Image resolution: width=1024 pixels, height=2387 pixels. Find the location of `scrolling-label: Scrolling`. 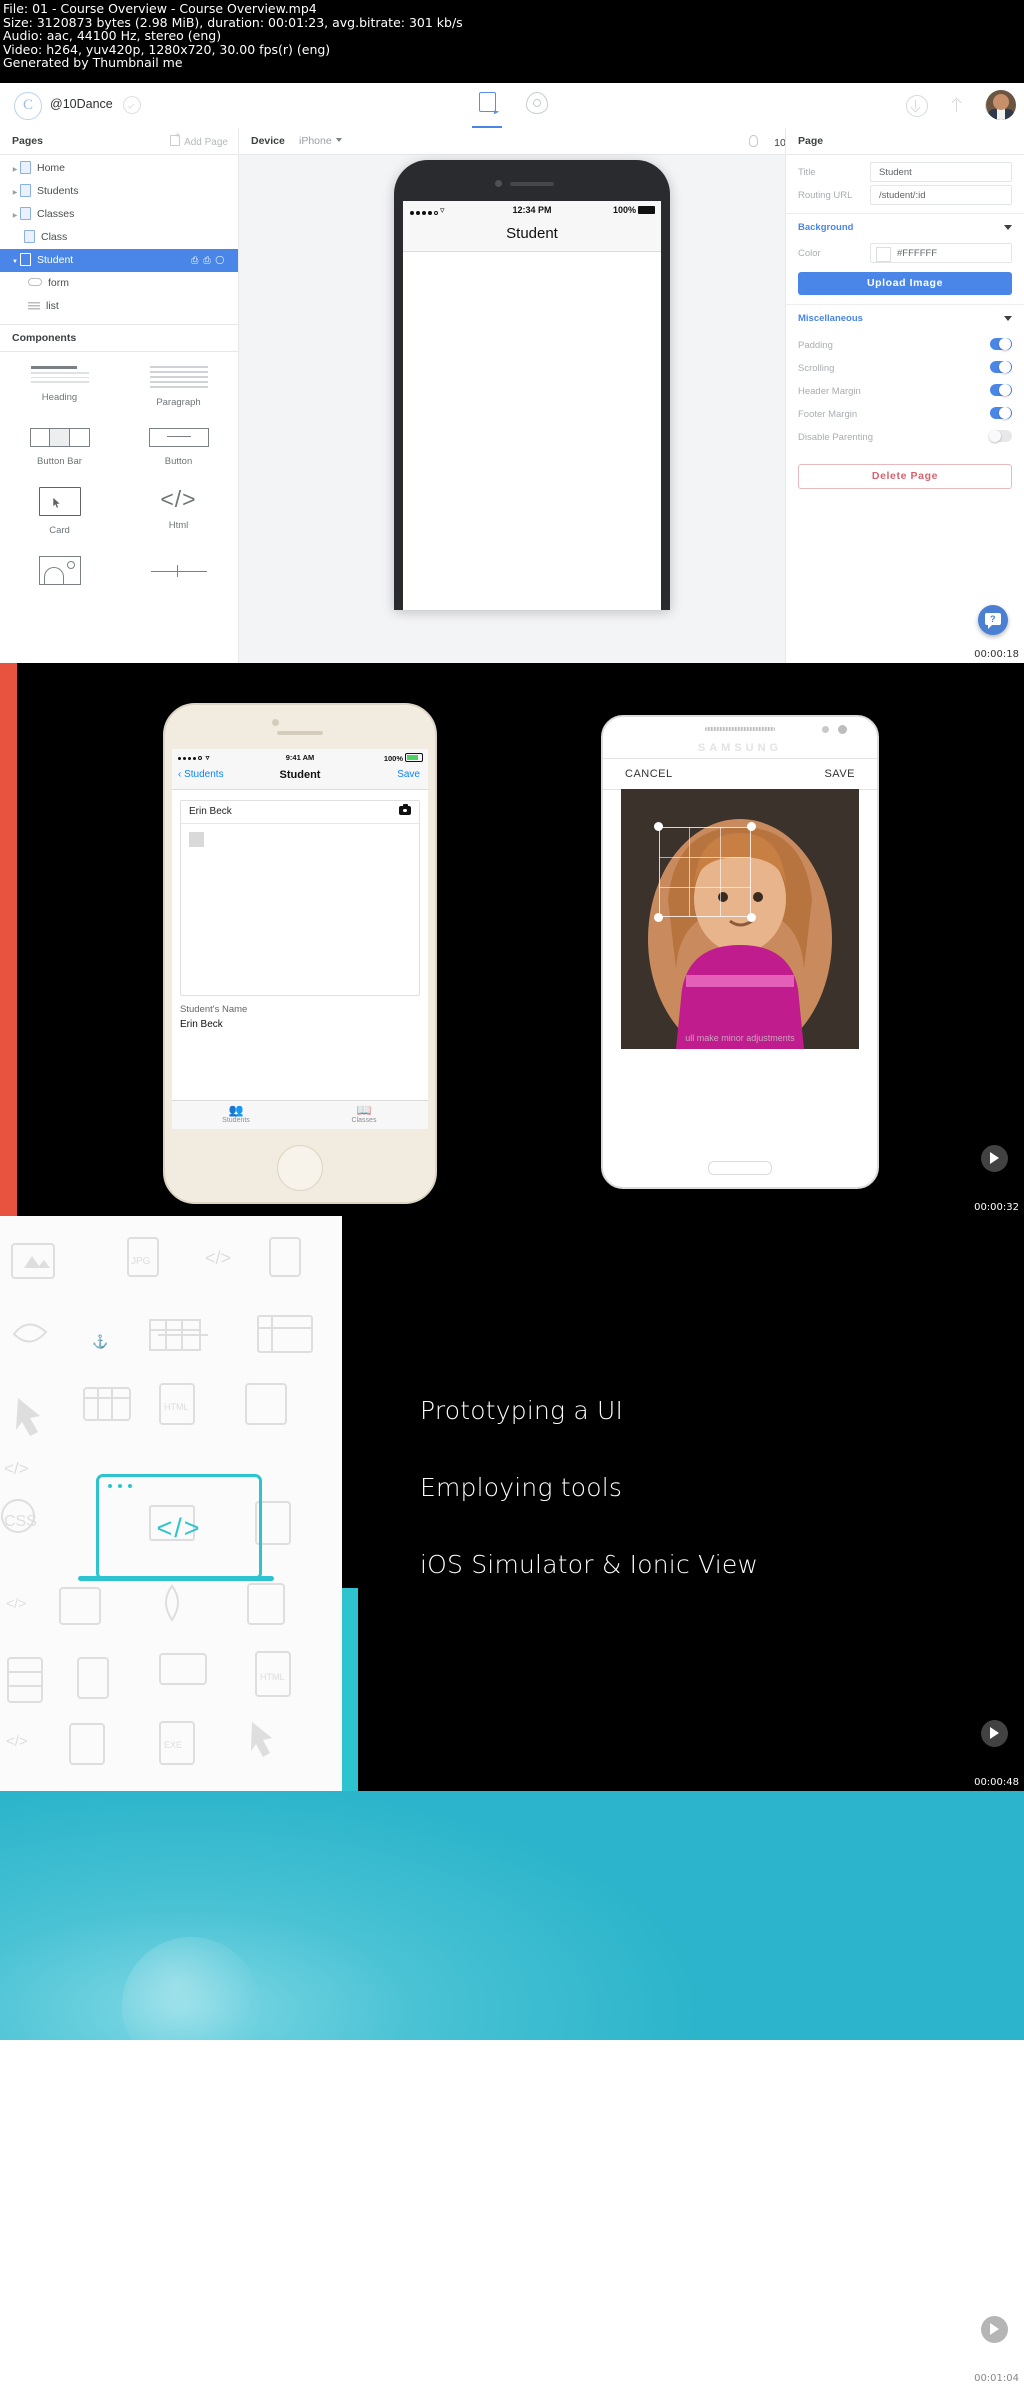

scrolling-label: Scrolling is located at coordinates (816, 368).